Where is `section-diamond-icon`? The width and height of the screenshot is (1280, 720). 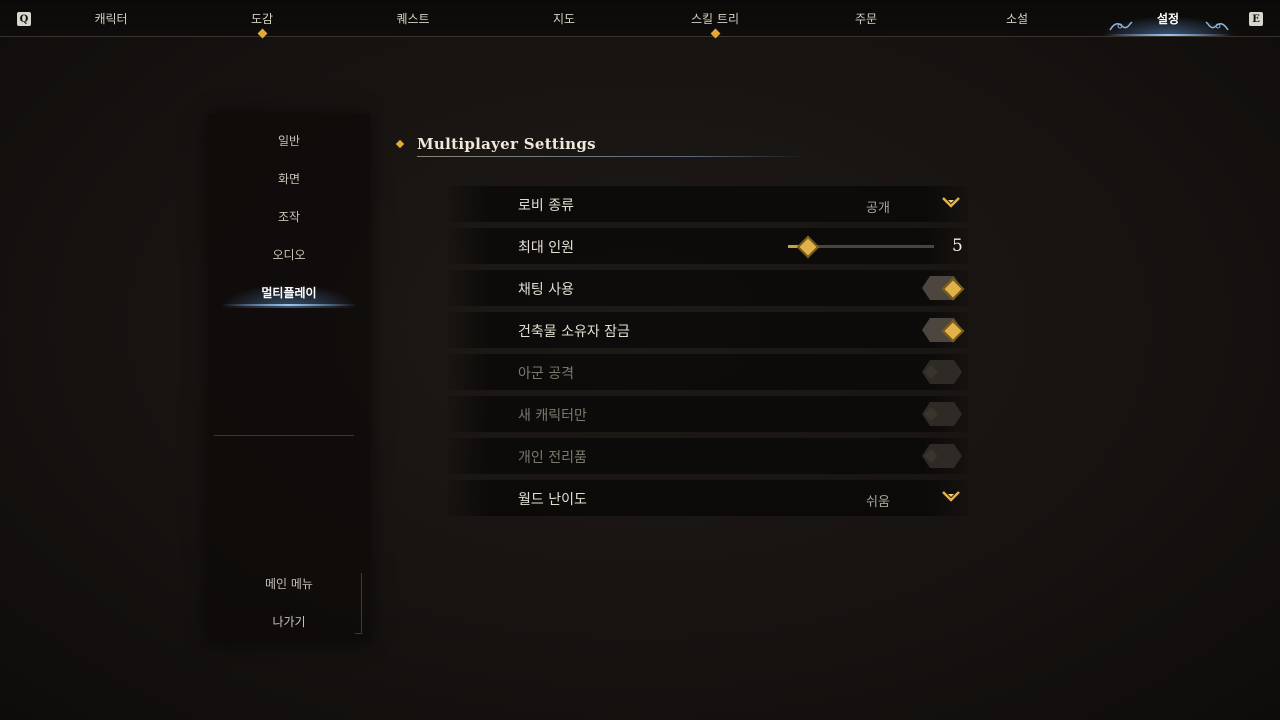 section-diamond-icon is located at coordinates (400, 144).